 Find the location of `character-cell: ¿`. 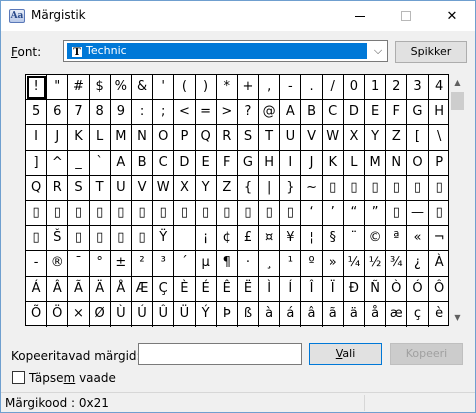

character-cell: ¿ is located at coordinates (418, 264).